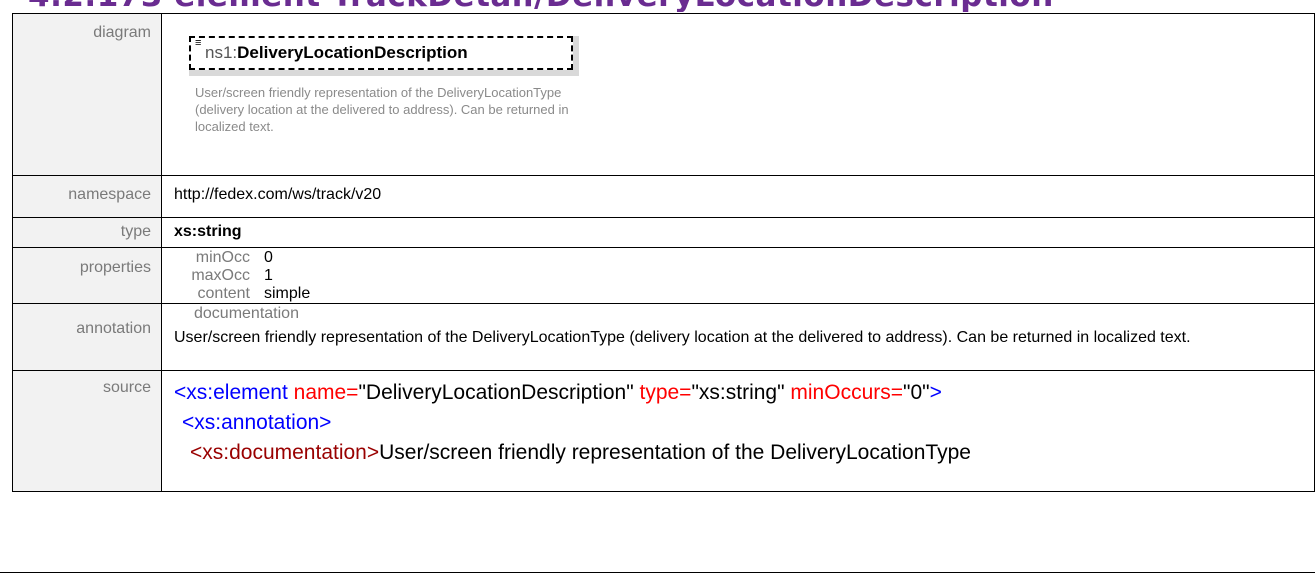  Describe the element at coordinates (844, 392) in the screenshot. I see `src-attr: minOccurs=` at that location.